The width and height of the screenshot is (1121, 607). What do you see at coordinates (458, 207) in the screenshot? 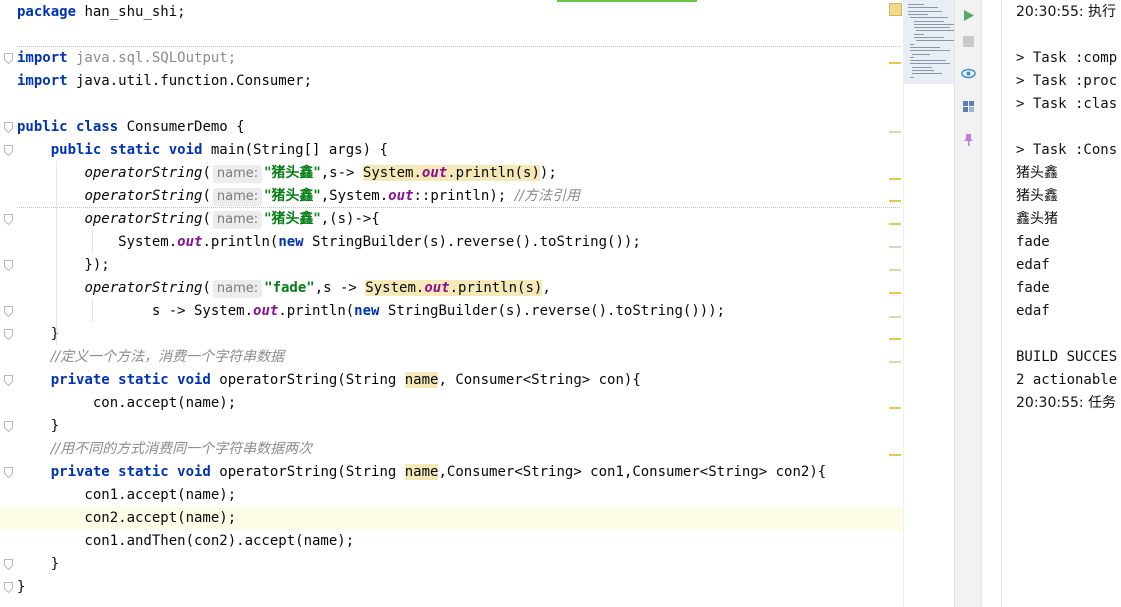
I see `method-separator` at bounding box center [458, 207].